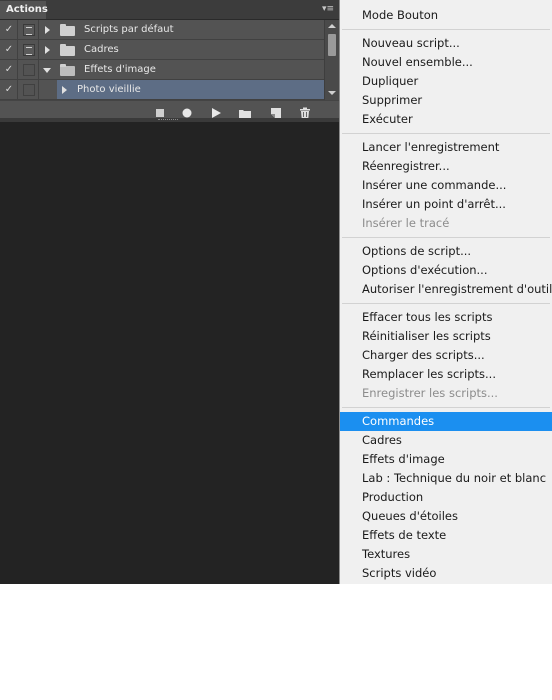 The width and height of the screenshot is (552, 700). What do you see at coordinates (245, 111) in the screenshot?
I see `folder-new-icon` at bounding box center [245, 111].